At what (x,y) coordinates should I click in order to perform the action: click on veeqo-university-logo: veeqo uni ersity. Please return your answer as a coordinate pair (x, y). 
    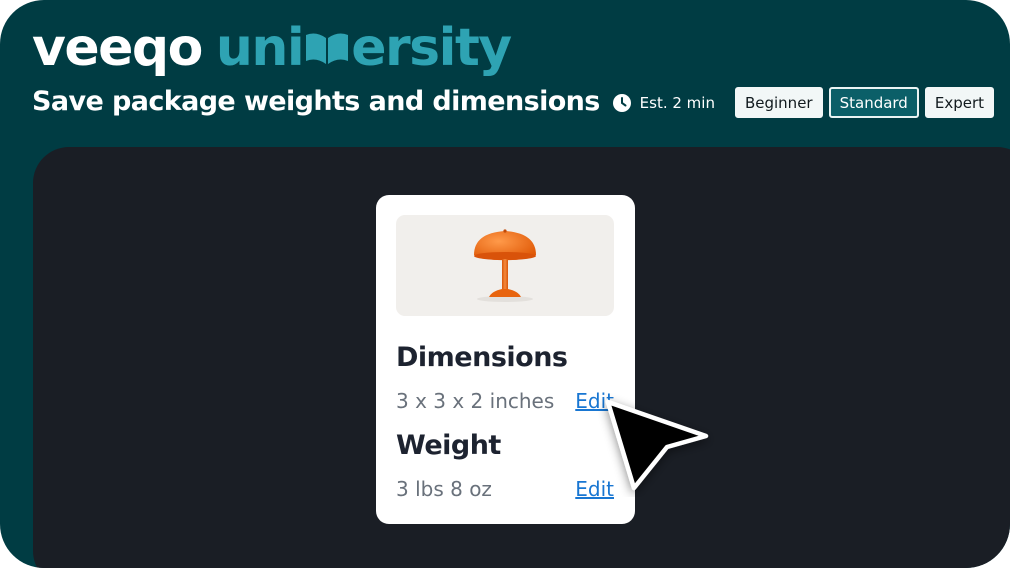
    Looking at the image, I should click on (272, 50).